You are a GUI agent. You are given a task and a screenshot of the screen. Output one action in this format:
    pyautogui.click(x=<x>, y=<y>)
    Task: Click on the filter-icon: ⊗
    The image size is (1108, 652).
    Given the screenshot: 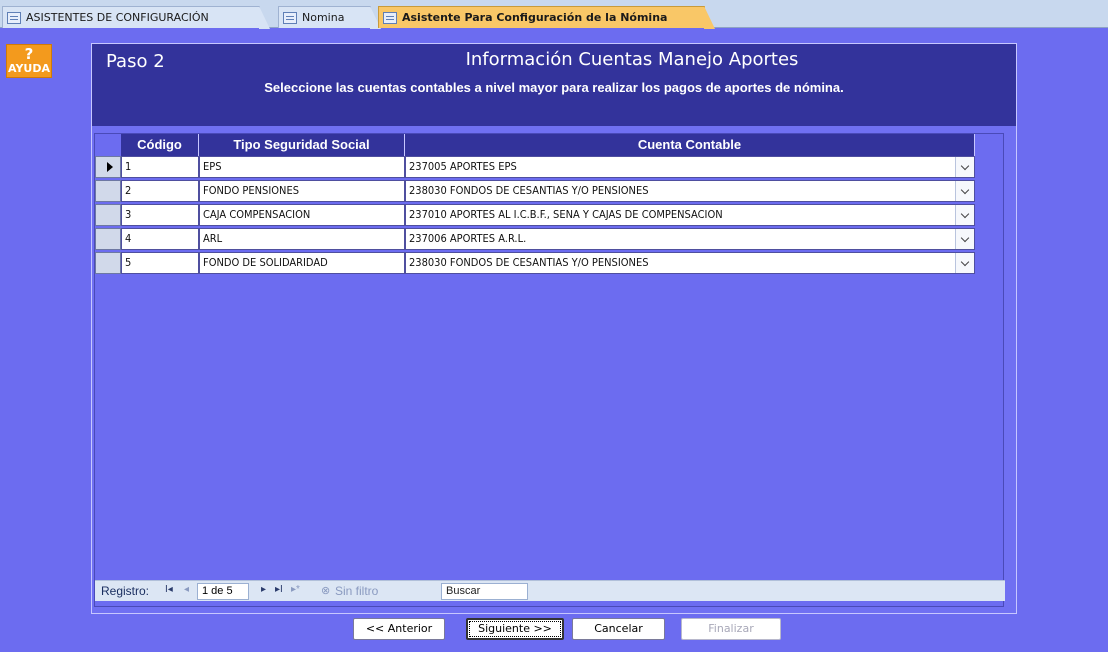 What is the action you would take?
    pyautogui.click(x=325, y=590)
    